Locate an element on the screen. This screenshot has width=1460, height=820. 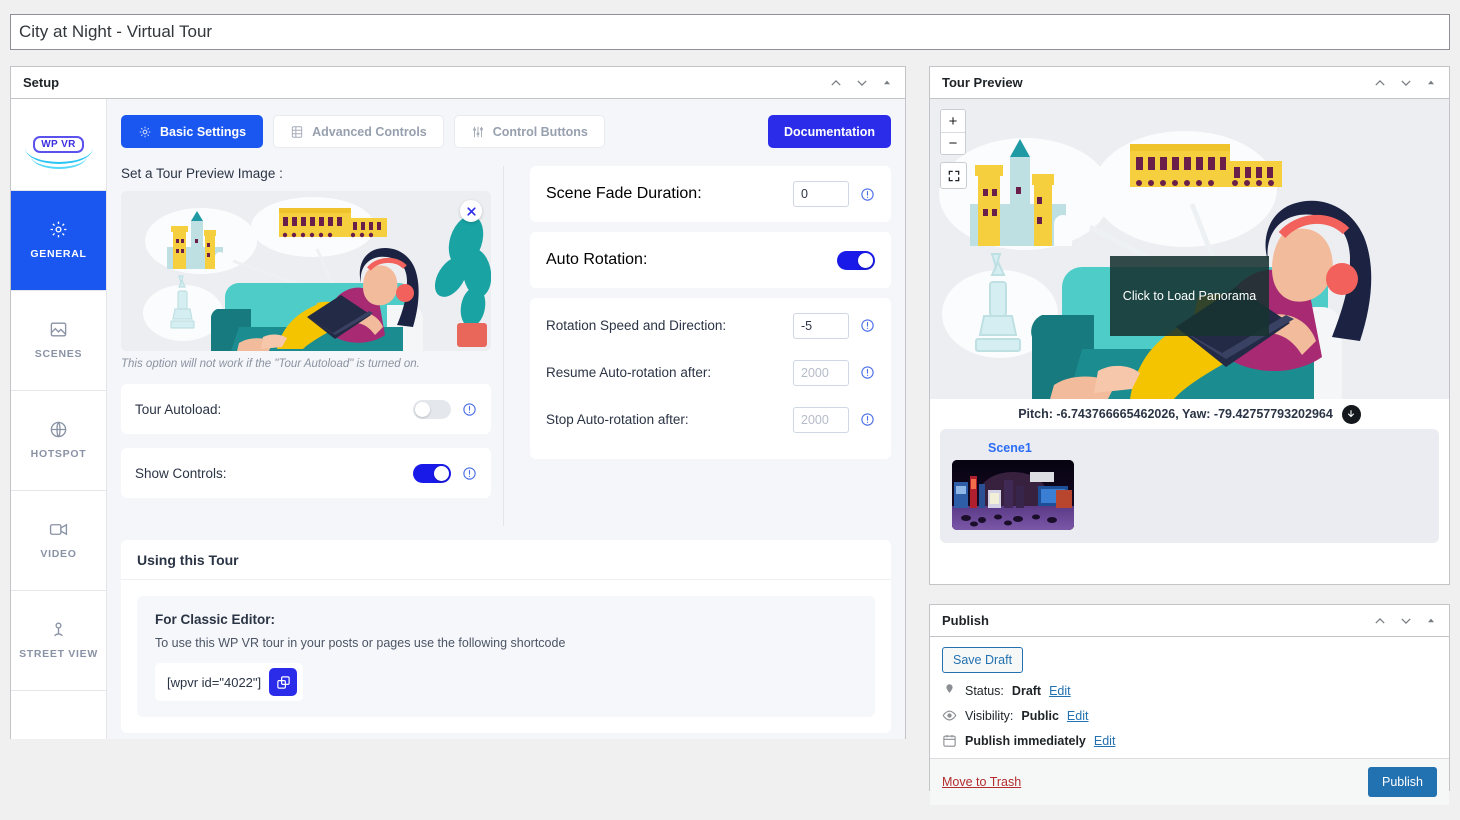
status-row: Status: Draft Edit is located at coordinates (1189, 690).